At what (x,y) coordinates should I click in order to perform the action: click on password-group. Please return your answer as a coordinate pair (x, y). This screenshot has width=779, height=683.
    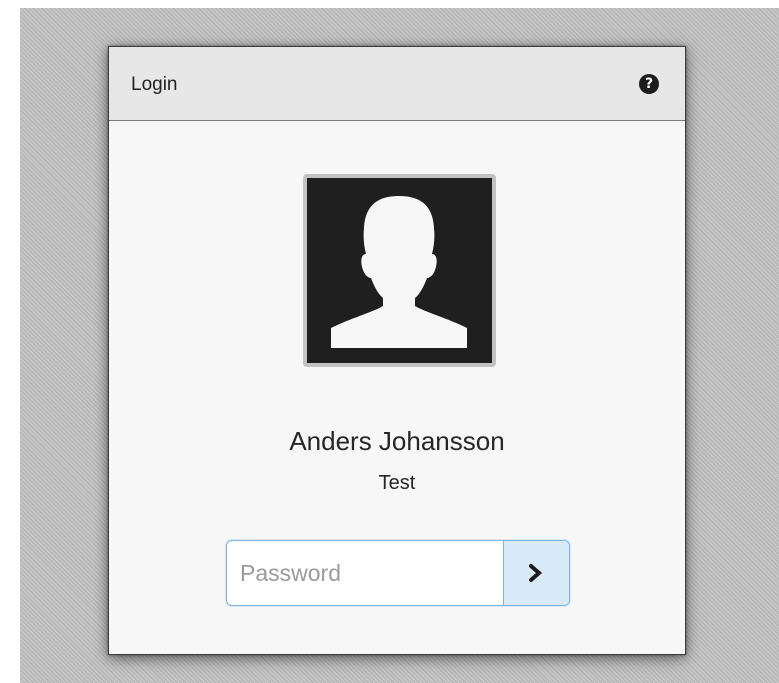
    Looking at the image, I should click on (398, 573).